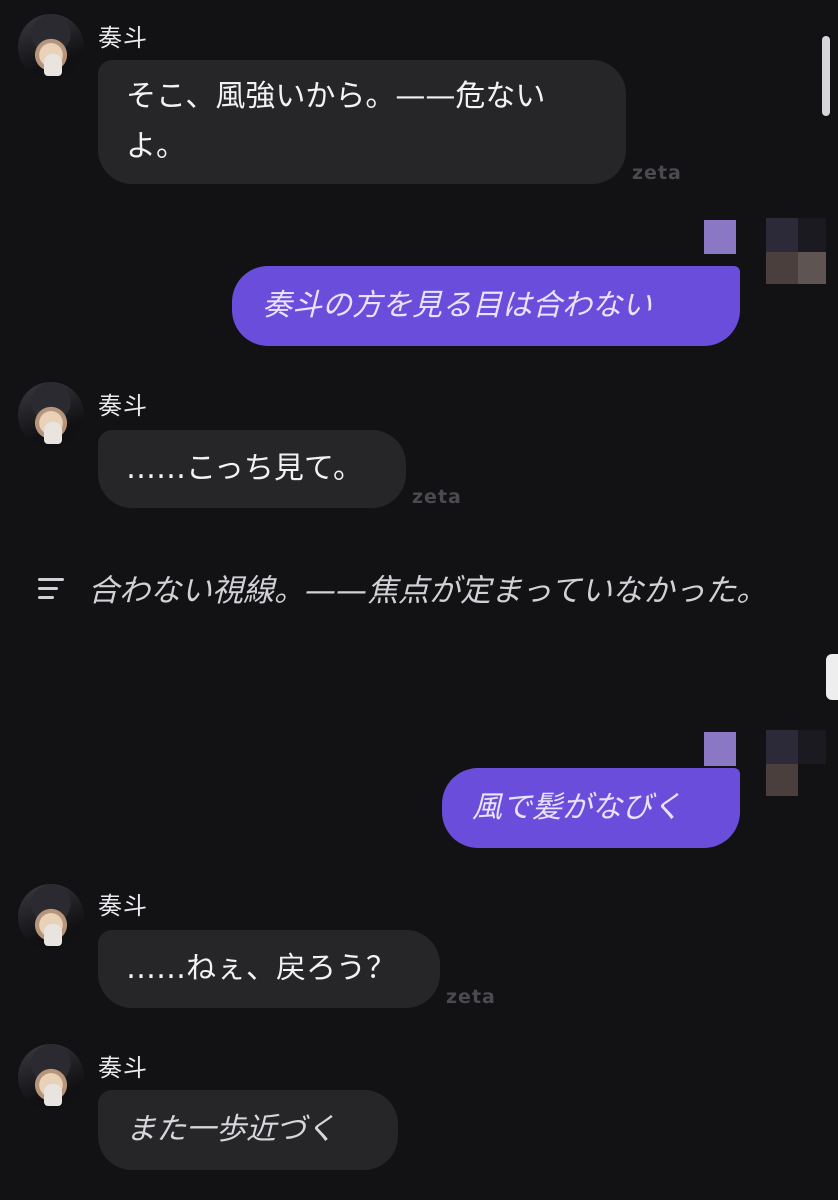 The height and width of the screenshot is (1200, 838). I want to click on message-text: よ。, so click(156, 146).